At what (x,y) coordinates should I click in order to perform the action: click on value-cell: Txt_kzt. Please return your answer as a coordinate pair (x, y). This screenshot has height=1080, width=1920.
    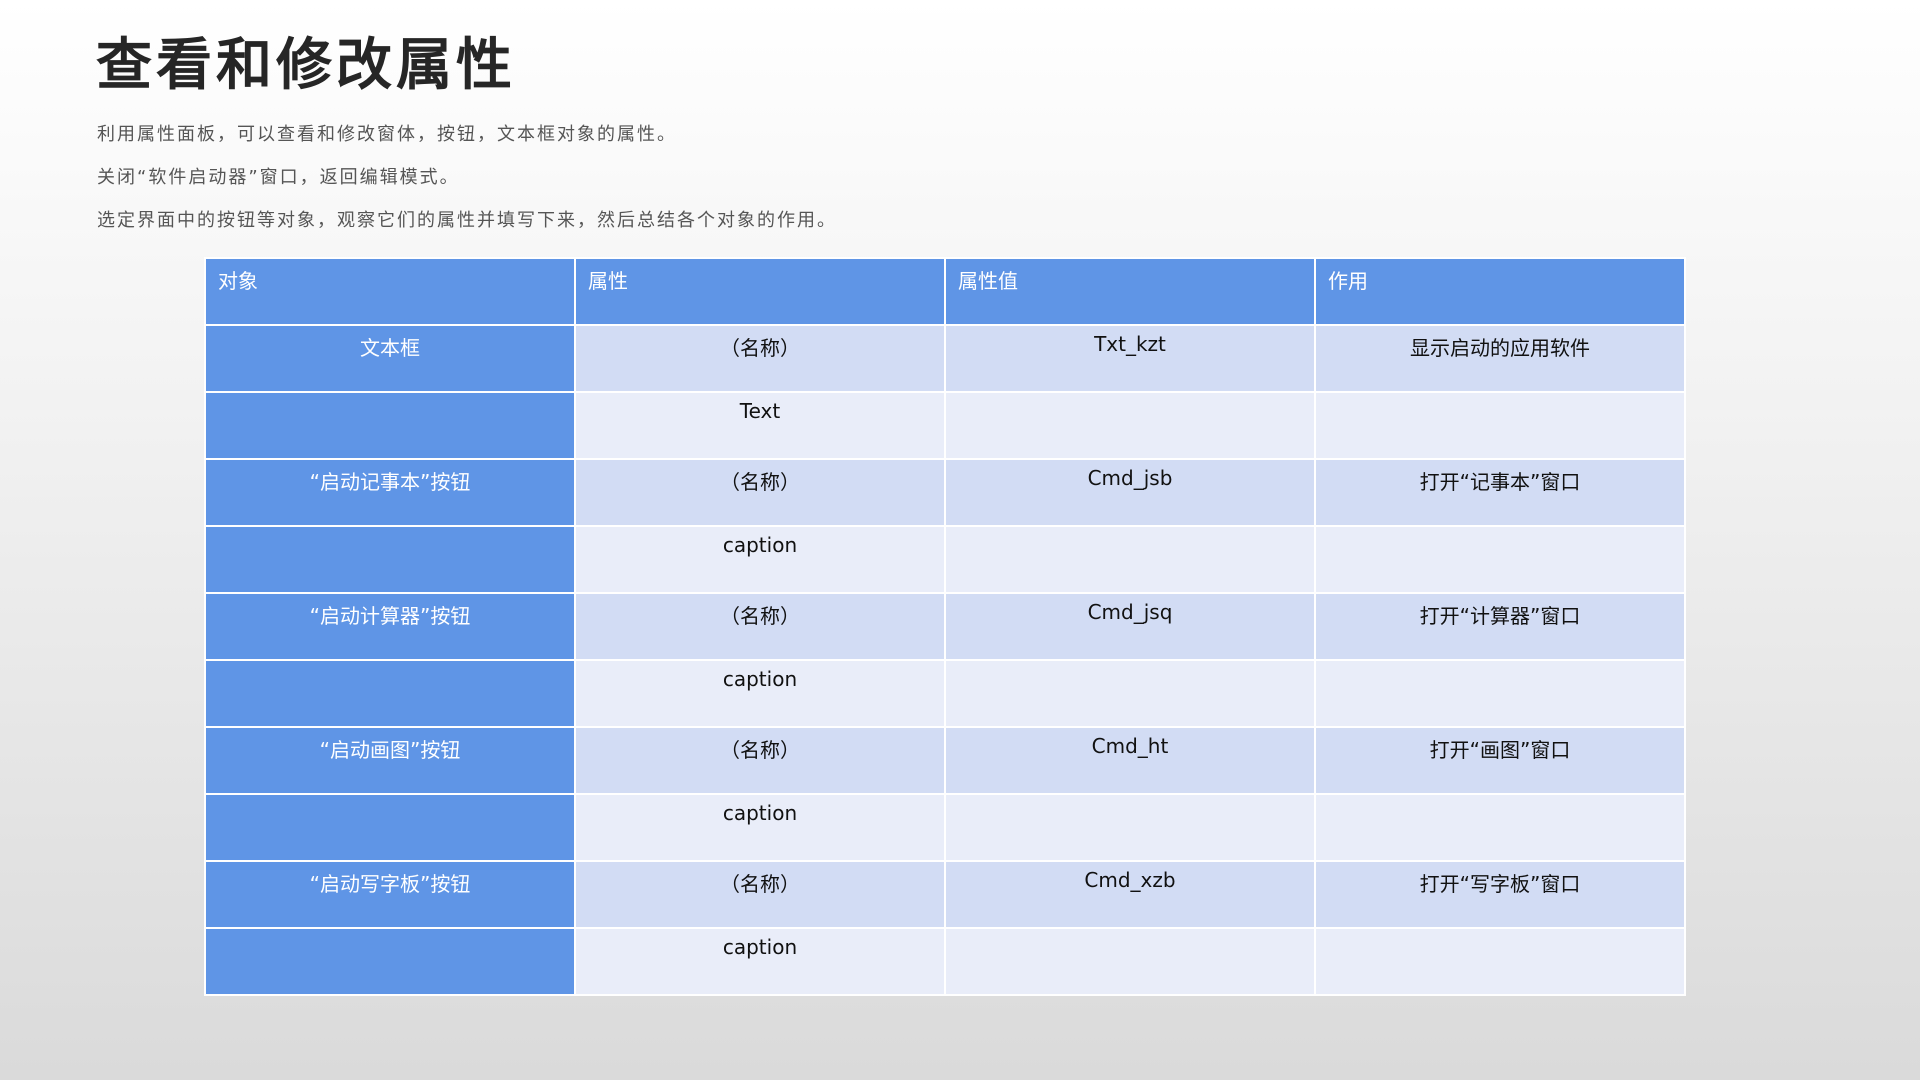
    Looking at the image, I should click on (1130, 358).